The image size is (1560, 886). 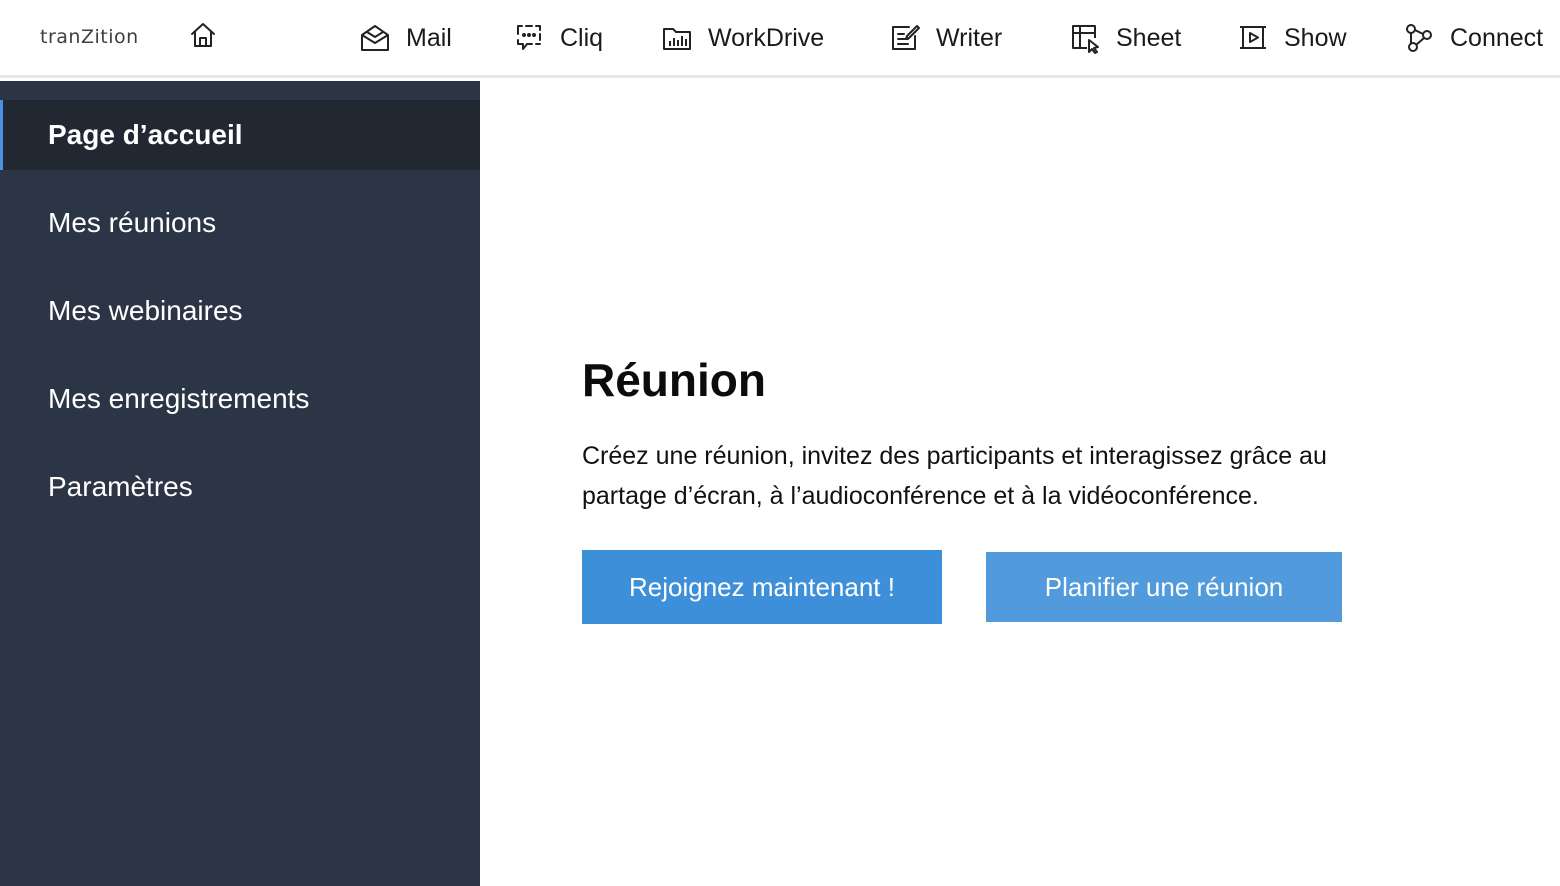 I want to click on sidebar-item-home: Page d’accueil, so click(x=240, y=135).